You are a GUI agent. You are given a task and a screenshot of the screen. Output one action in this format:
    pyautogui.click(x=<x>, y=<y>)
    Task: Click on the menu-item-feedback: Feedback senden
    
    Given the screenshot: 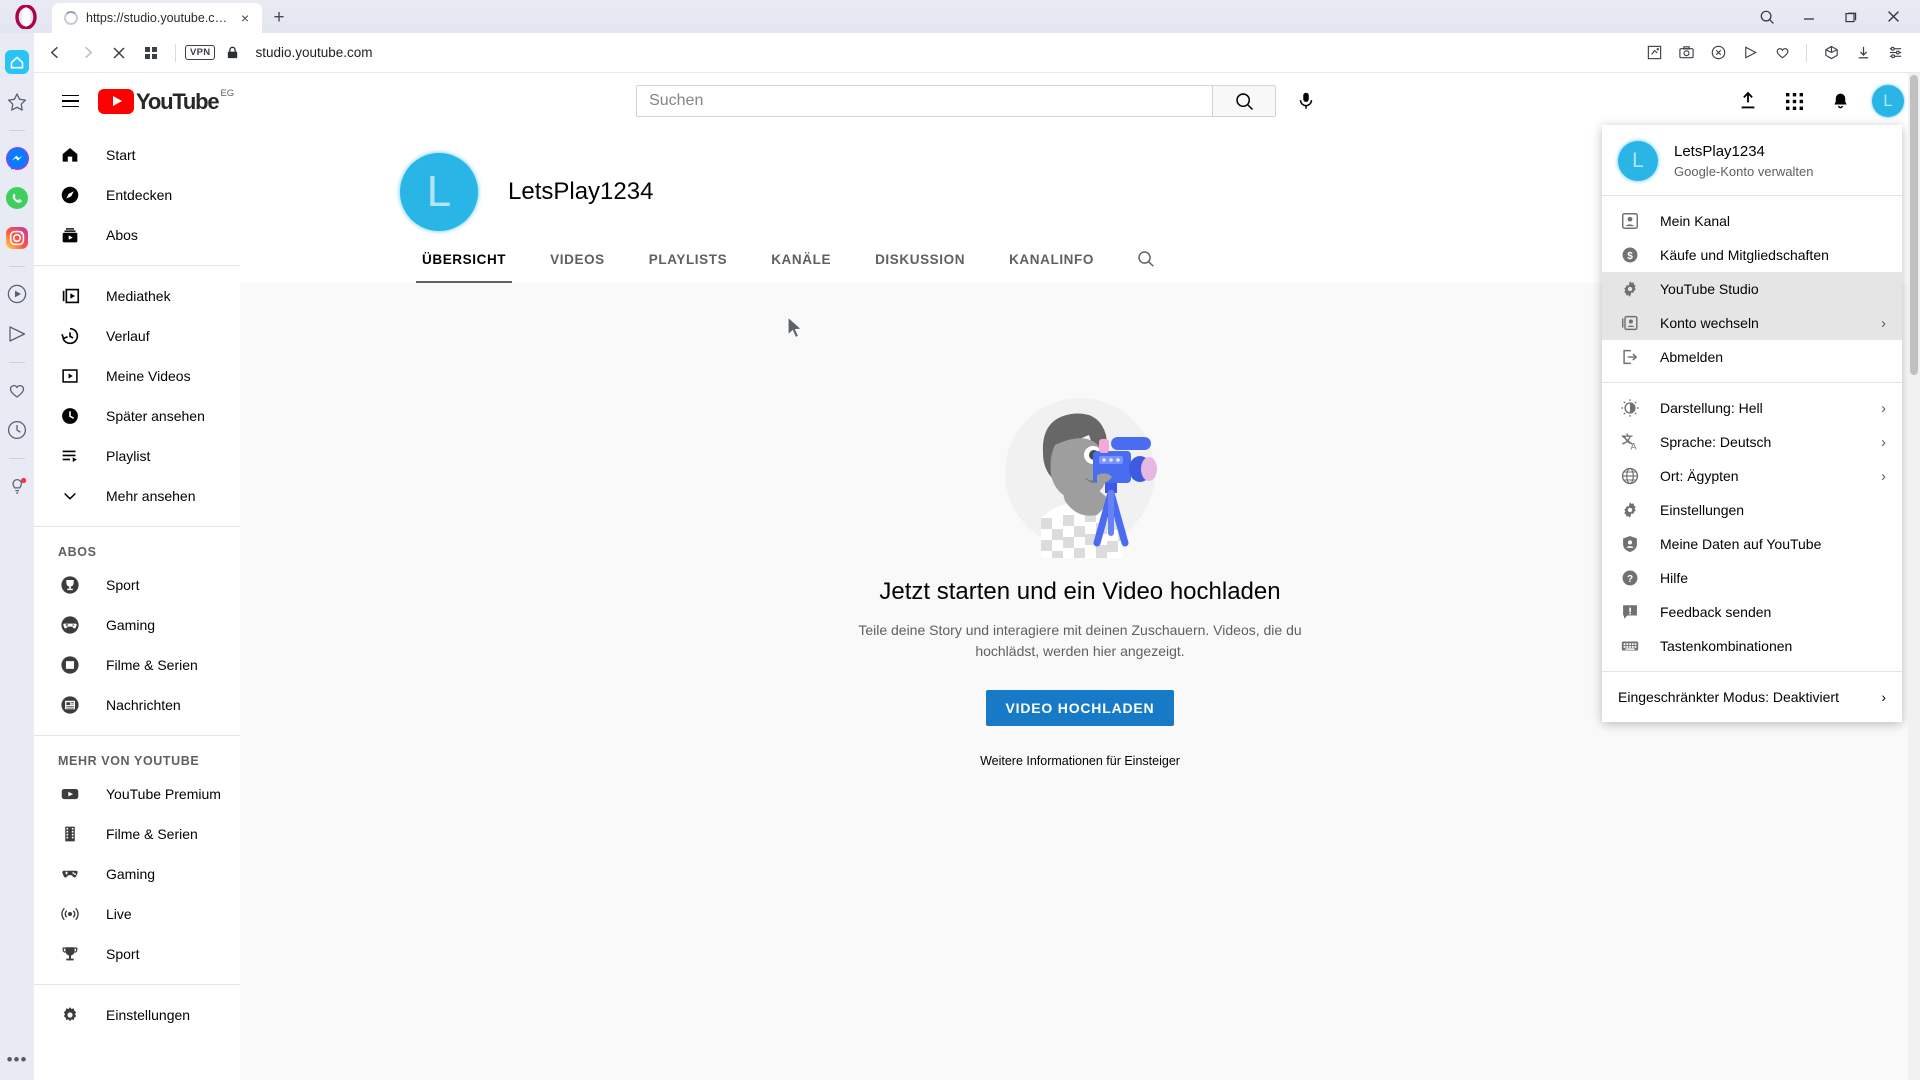 What is the action you would take?
    pyautogui.click(x=1752, y=612)
    